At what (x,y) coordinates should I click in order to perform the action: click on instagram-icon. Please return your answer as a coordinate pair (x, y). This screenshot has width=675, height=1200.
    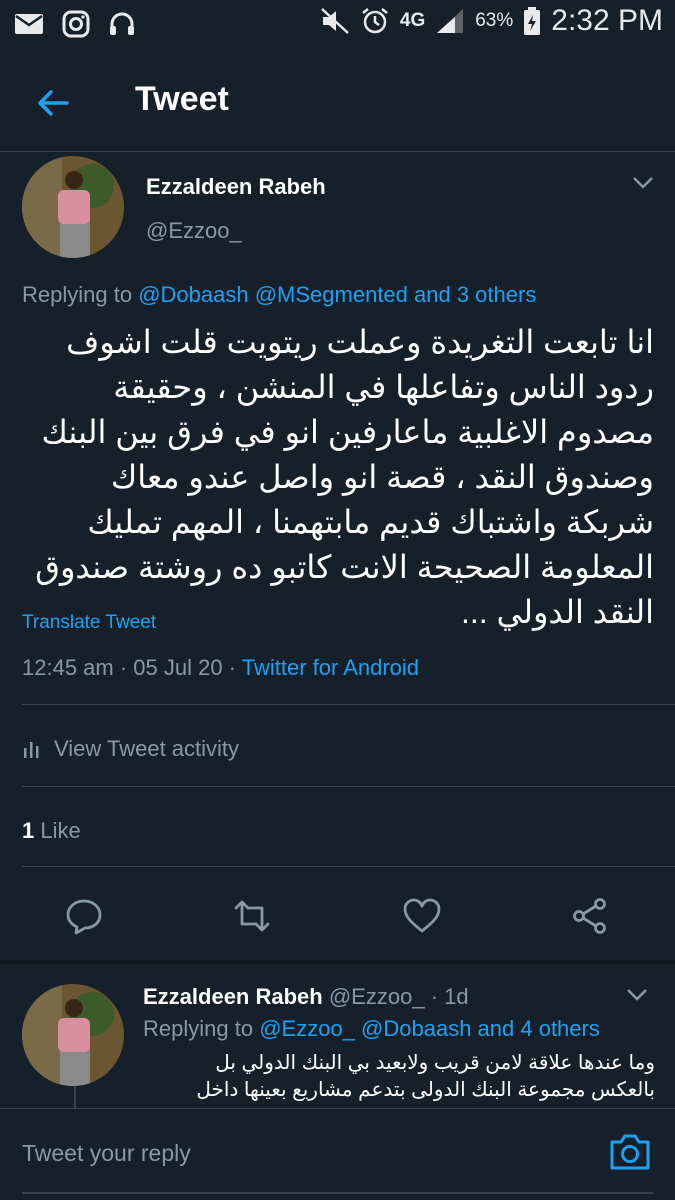
    Looking at the image, I should click on (76, 24).